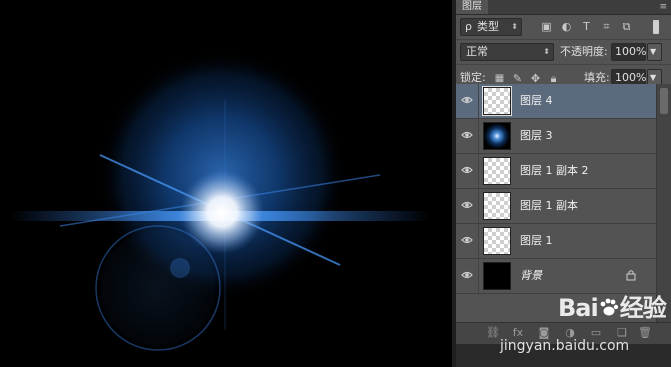 The image size is (671, 367). I want to click on pixel-filter-icon: ▣, so click(546, 26).